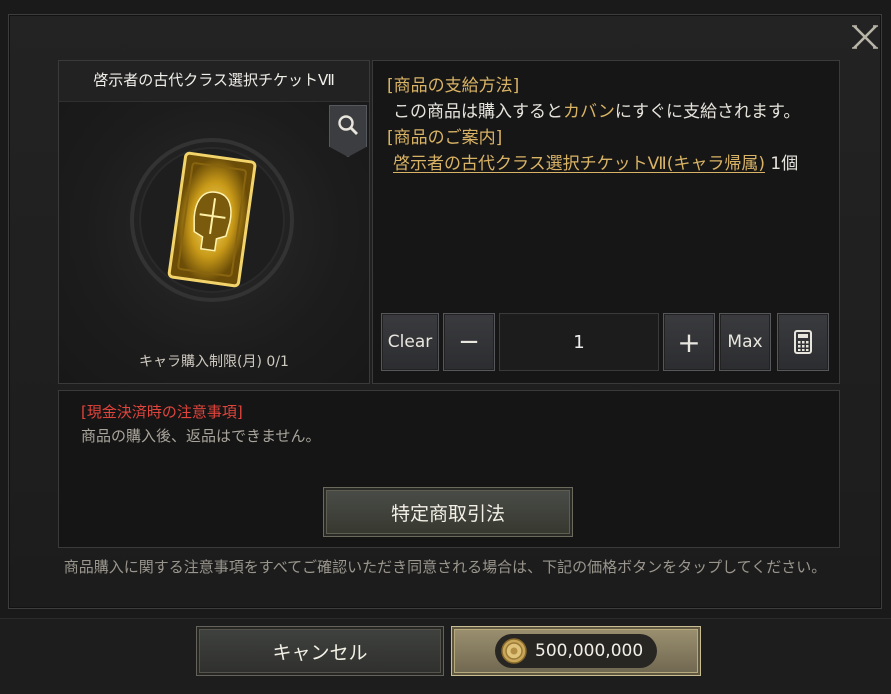 This screenshot has height=694, width=891. I want to click on notice-title: [現金決済時の注意事項], so click(162, 412).